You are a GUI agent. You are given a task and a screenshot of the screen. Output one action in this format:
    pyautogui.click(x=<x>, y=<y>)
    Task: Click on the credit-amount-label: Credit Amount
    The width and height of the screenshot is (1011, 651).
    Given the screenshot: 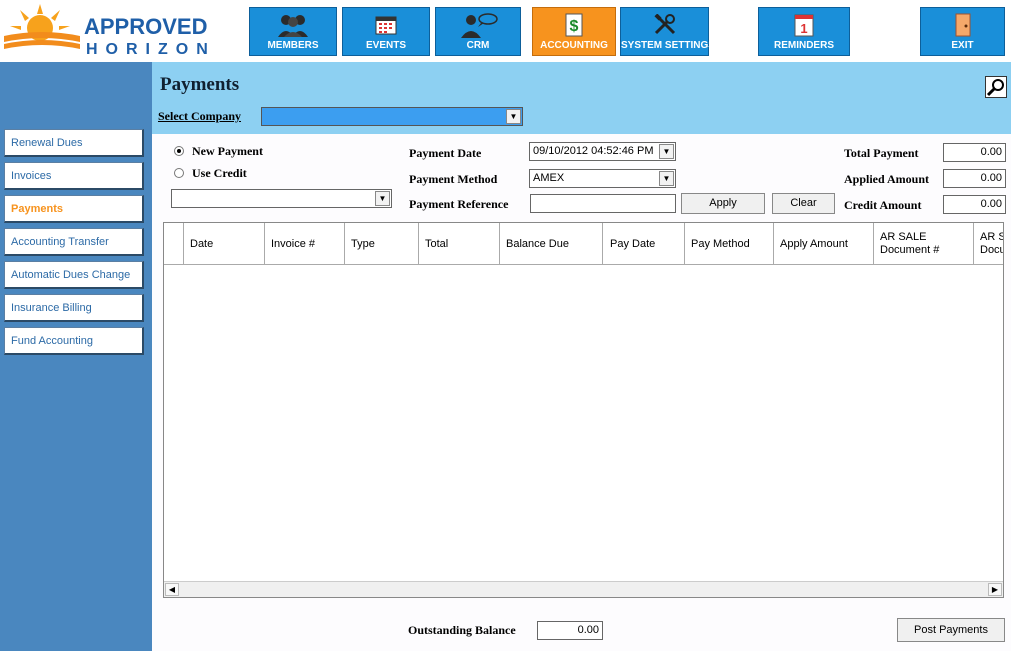 What is the action you would take?
    pyautogui.click(x=883, y=205)
    